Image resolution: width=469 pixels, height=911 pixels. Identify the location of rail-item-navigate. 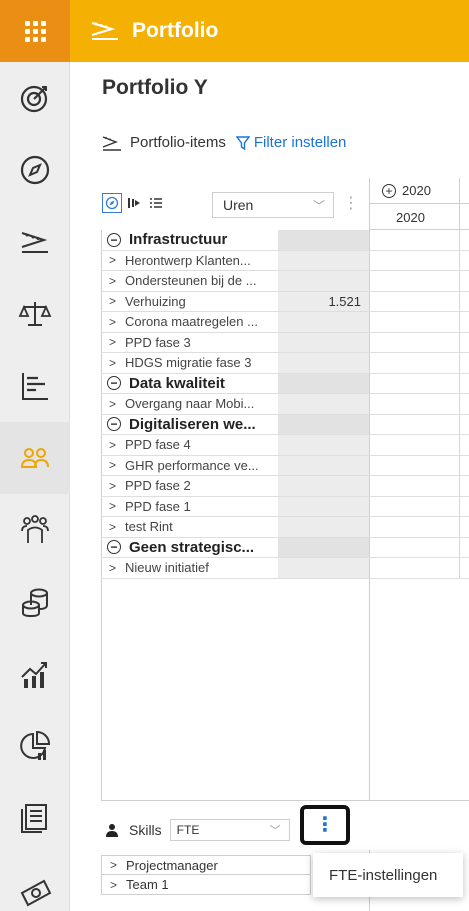
(35, 170).